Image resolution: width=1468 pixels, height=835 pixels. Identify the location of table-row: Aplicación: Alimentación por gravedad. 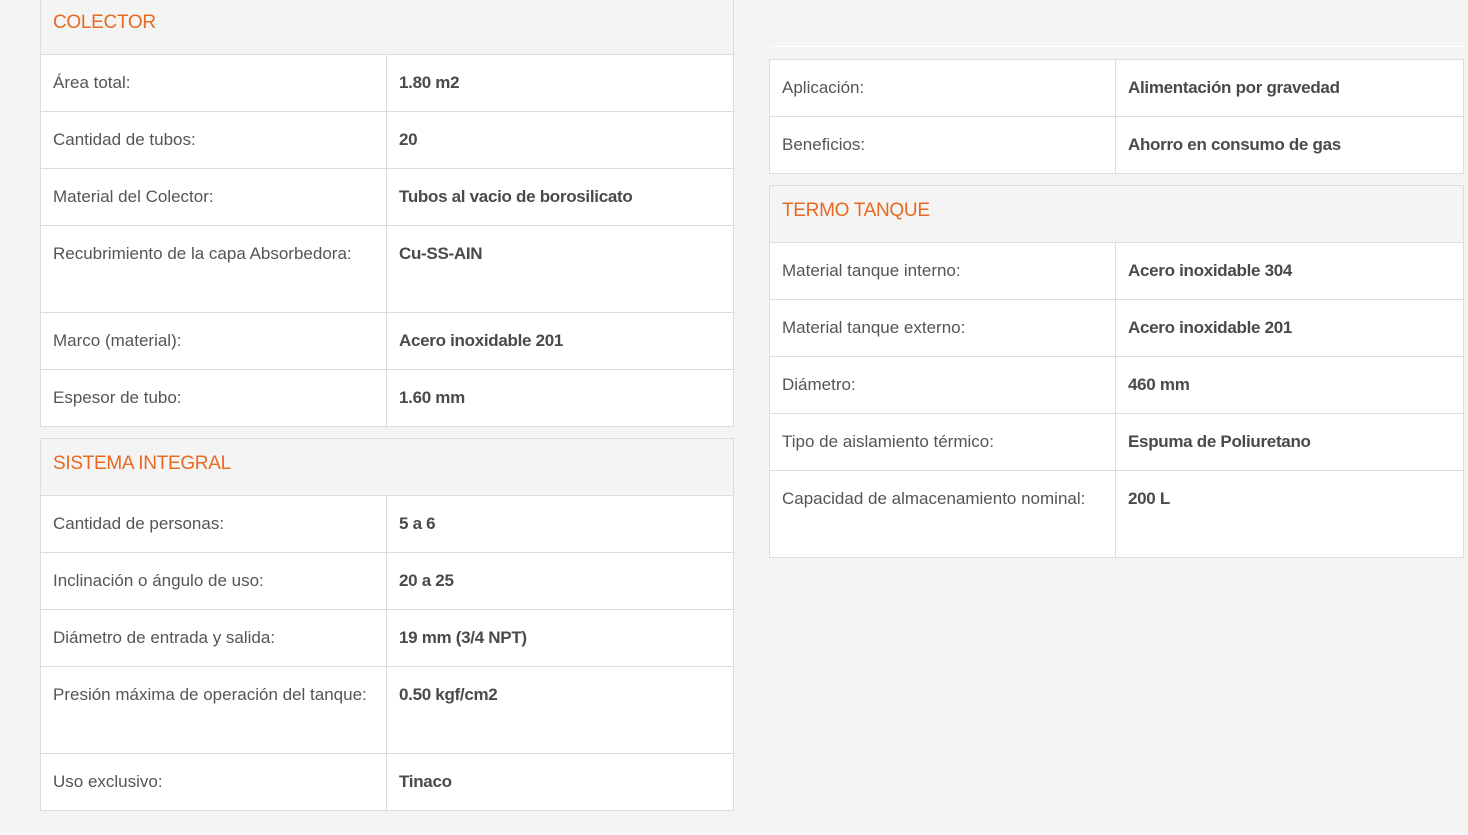
(1116, 88).